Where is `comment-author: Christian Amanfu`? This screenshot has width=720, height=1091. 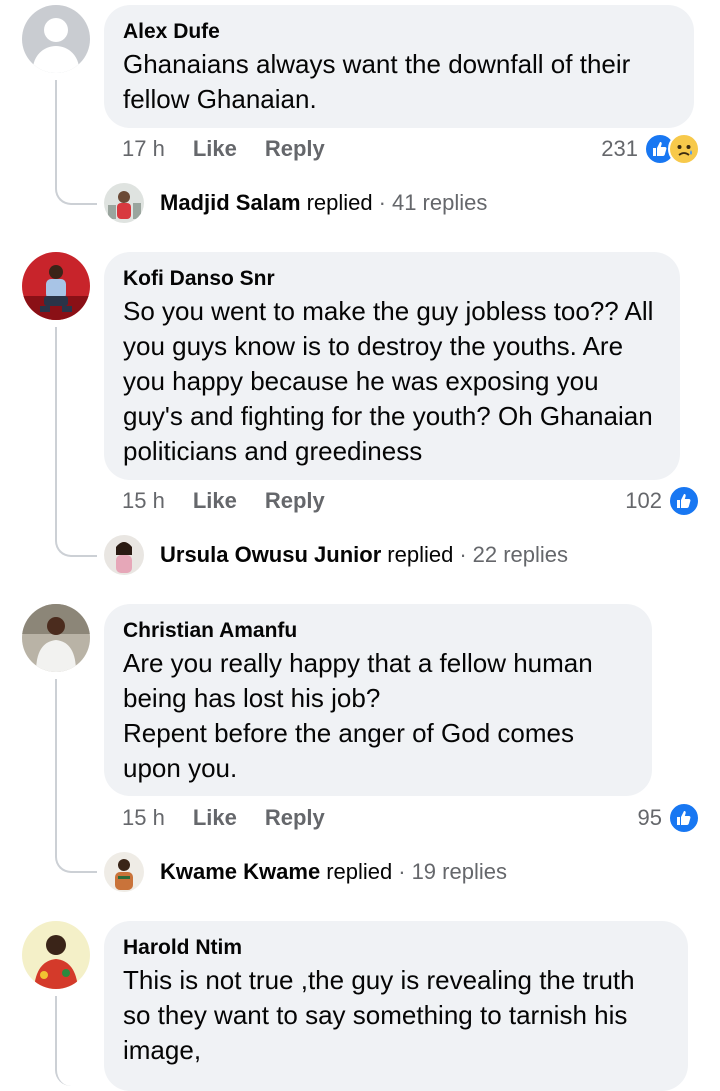
comment-author: Christian Amanfu is located at coordinates (377, 631).